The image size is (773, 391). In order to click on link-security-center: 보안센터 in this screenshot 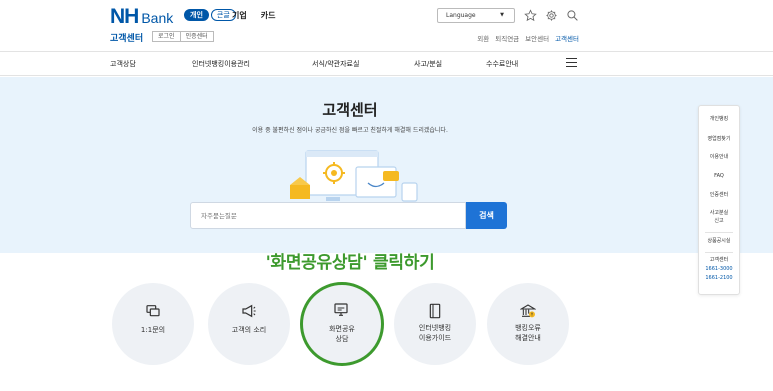, I will do `click(537, 38)`.